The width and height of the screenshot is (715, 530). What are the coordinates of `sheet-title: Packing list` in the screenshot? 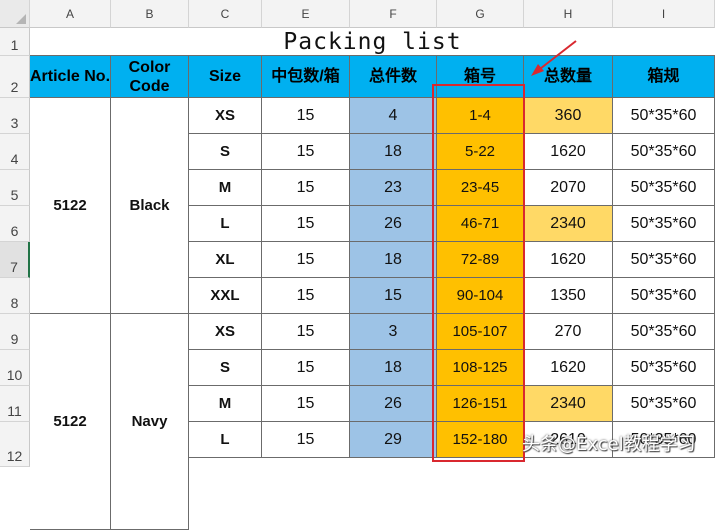 It's located at (372, 42).